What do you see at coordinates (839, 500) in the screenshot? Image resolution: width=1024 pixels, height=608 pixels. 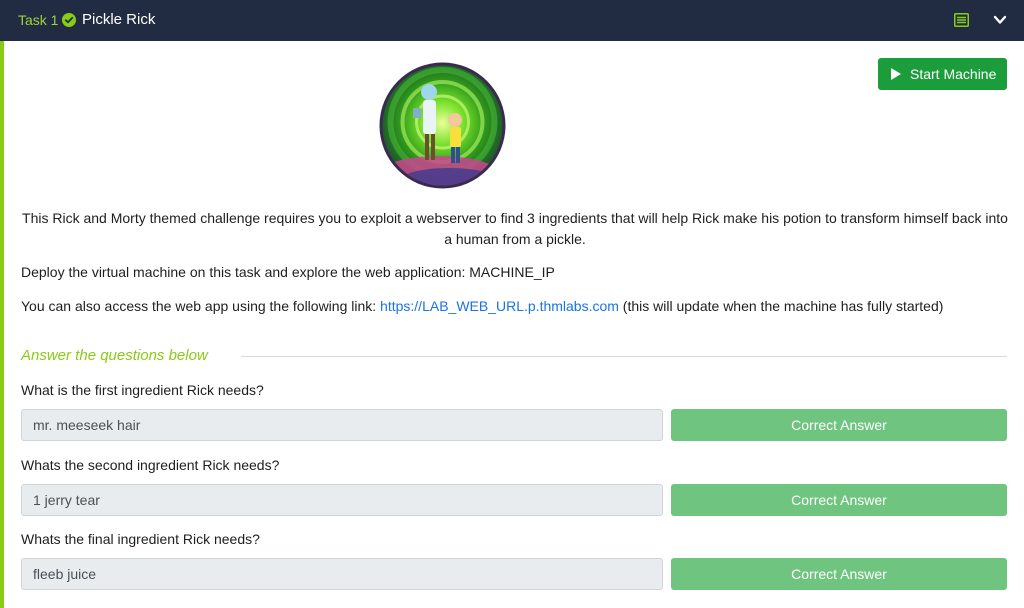 I see `correct-answer-2-button: Correct Answer` at bounding box center [839, 500].